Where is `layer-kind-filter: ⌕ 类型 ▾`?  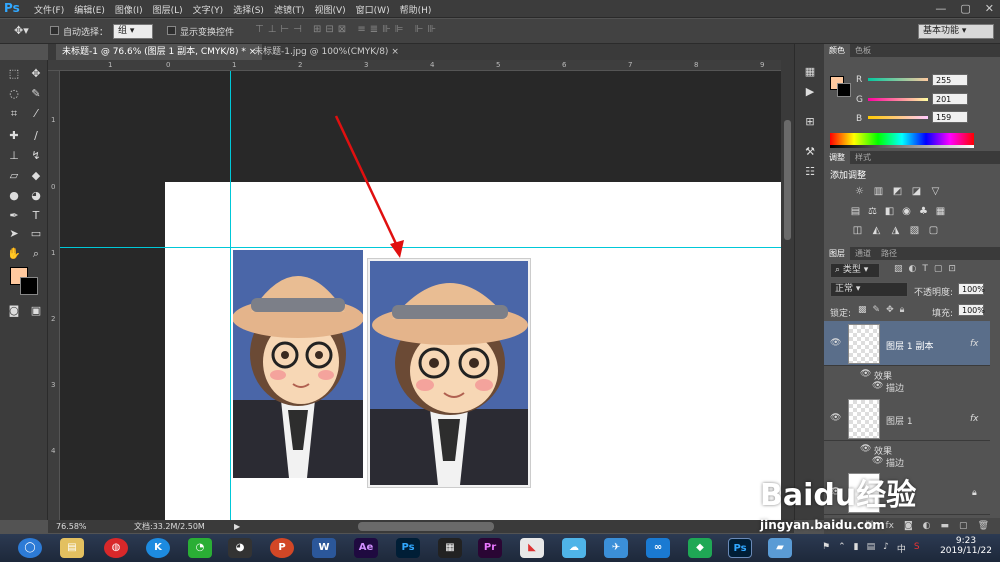
layer-kind-filter: ⌕ 类型 ▾ is located at coordinates (855, 270).